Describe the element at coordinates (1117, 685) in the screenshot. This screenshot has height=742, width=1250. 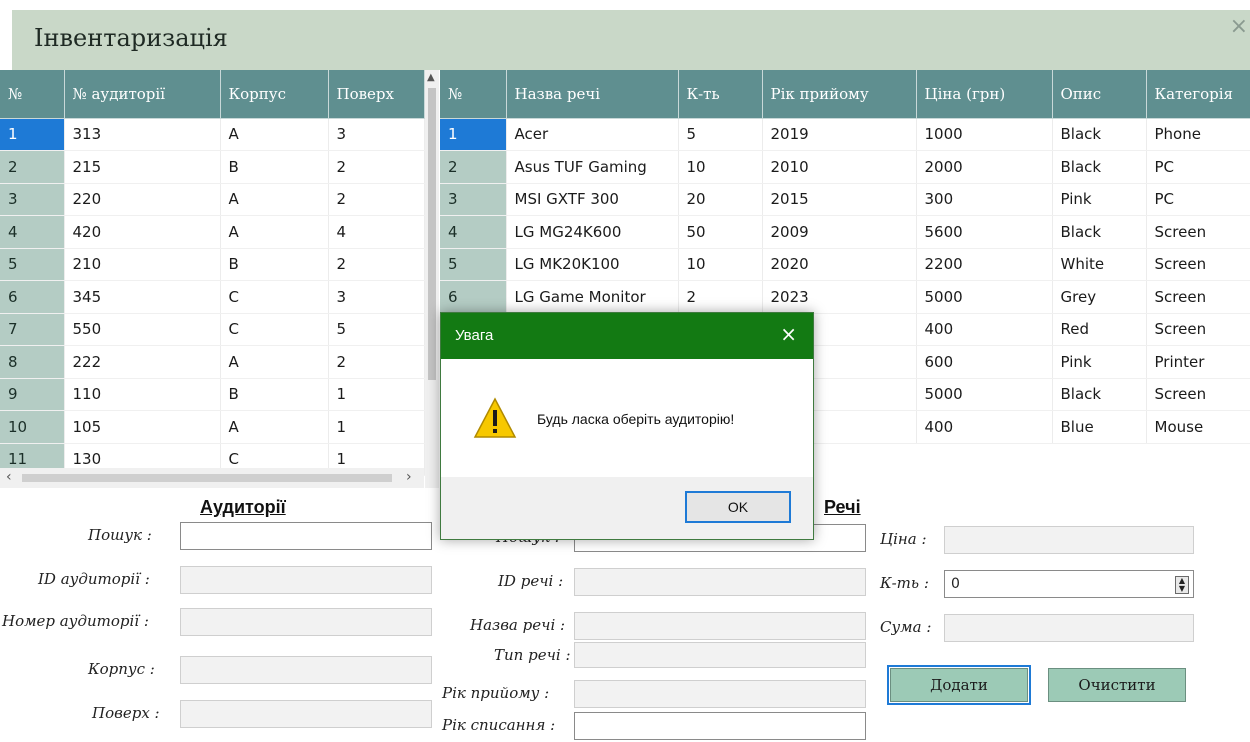
I see `clear-button: Очистити` at that location.